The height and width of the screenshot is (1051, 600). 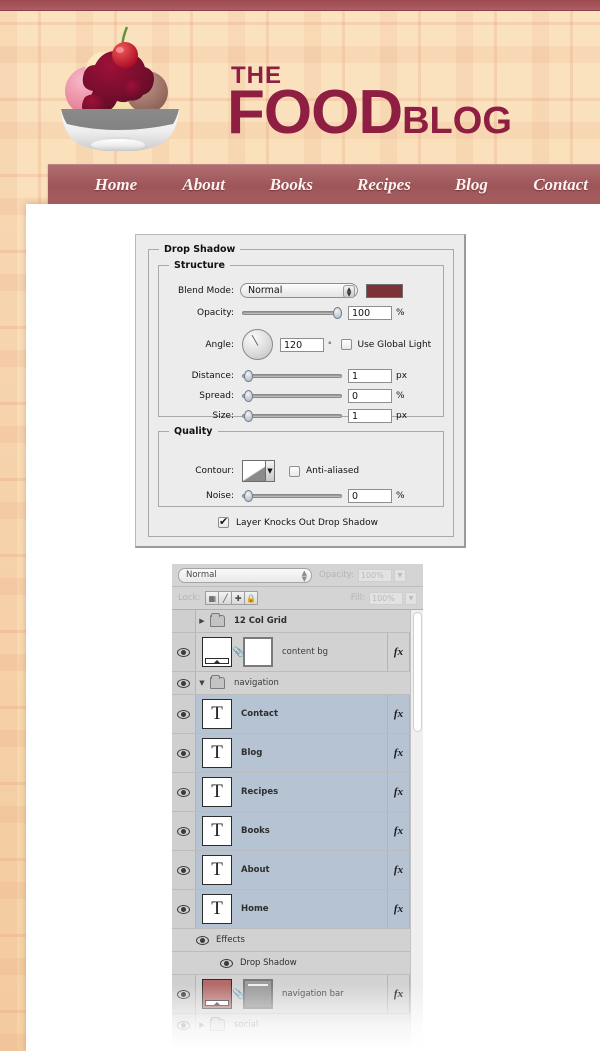 I want to click on layer-row-navigation-bar: 📎 navigation bar fx ▼, so click(x=297, y=994).